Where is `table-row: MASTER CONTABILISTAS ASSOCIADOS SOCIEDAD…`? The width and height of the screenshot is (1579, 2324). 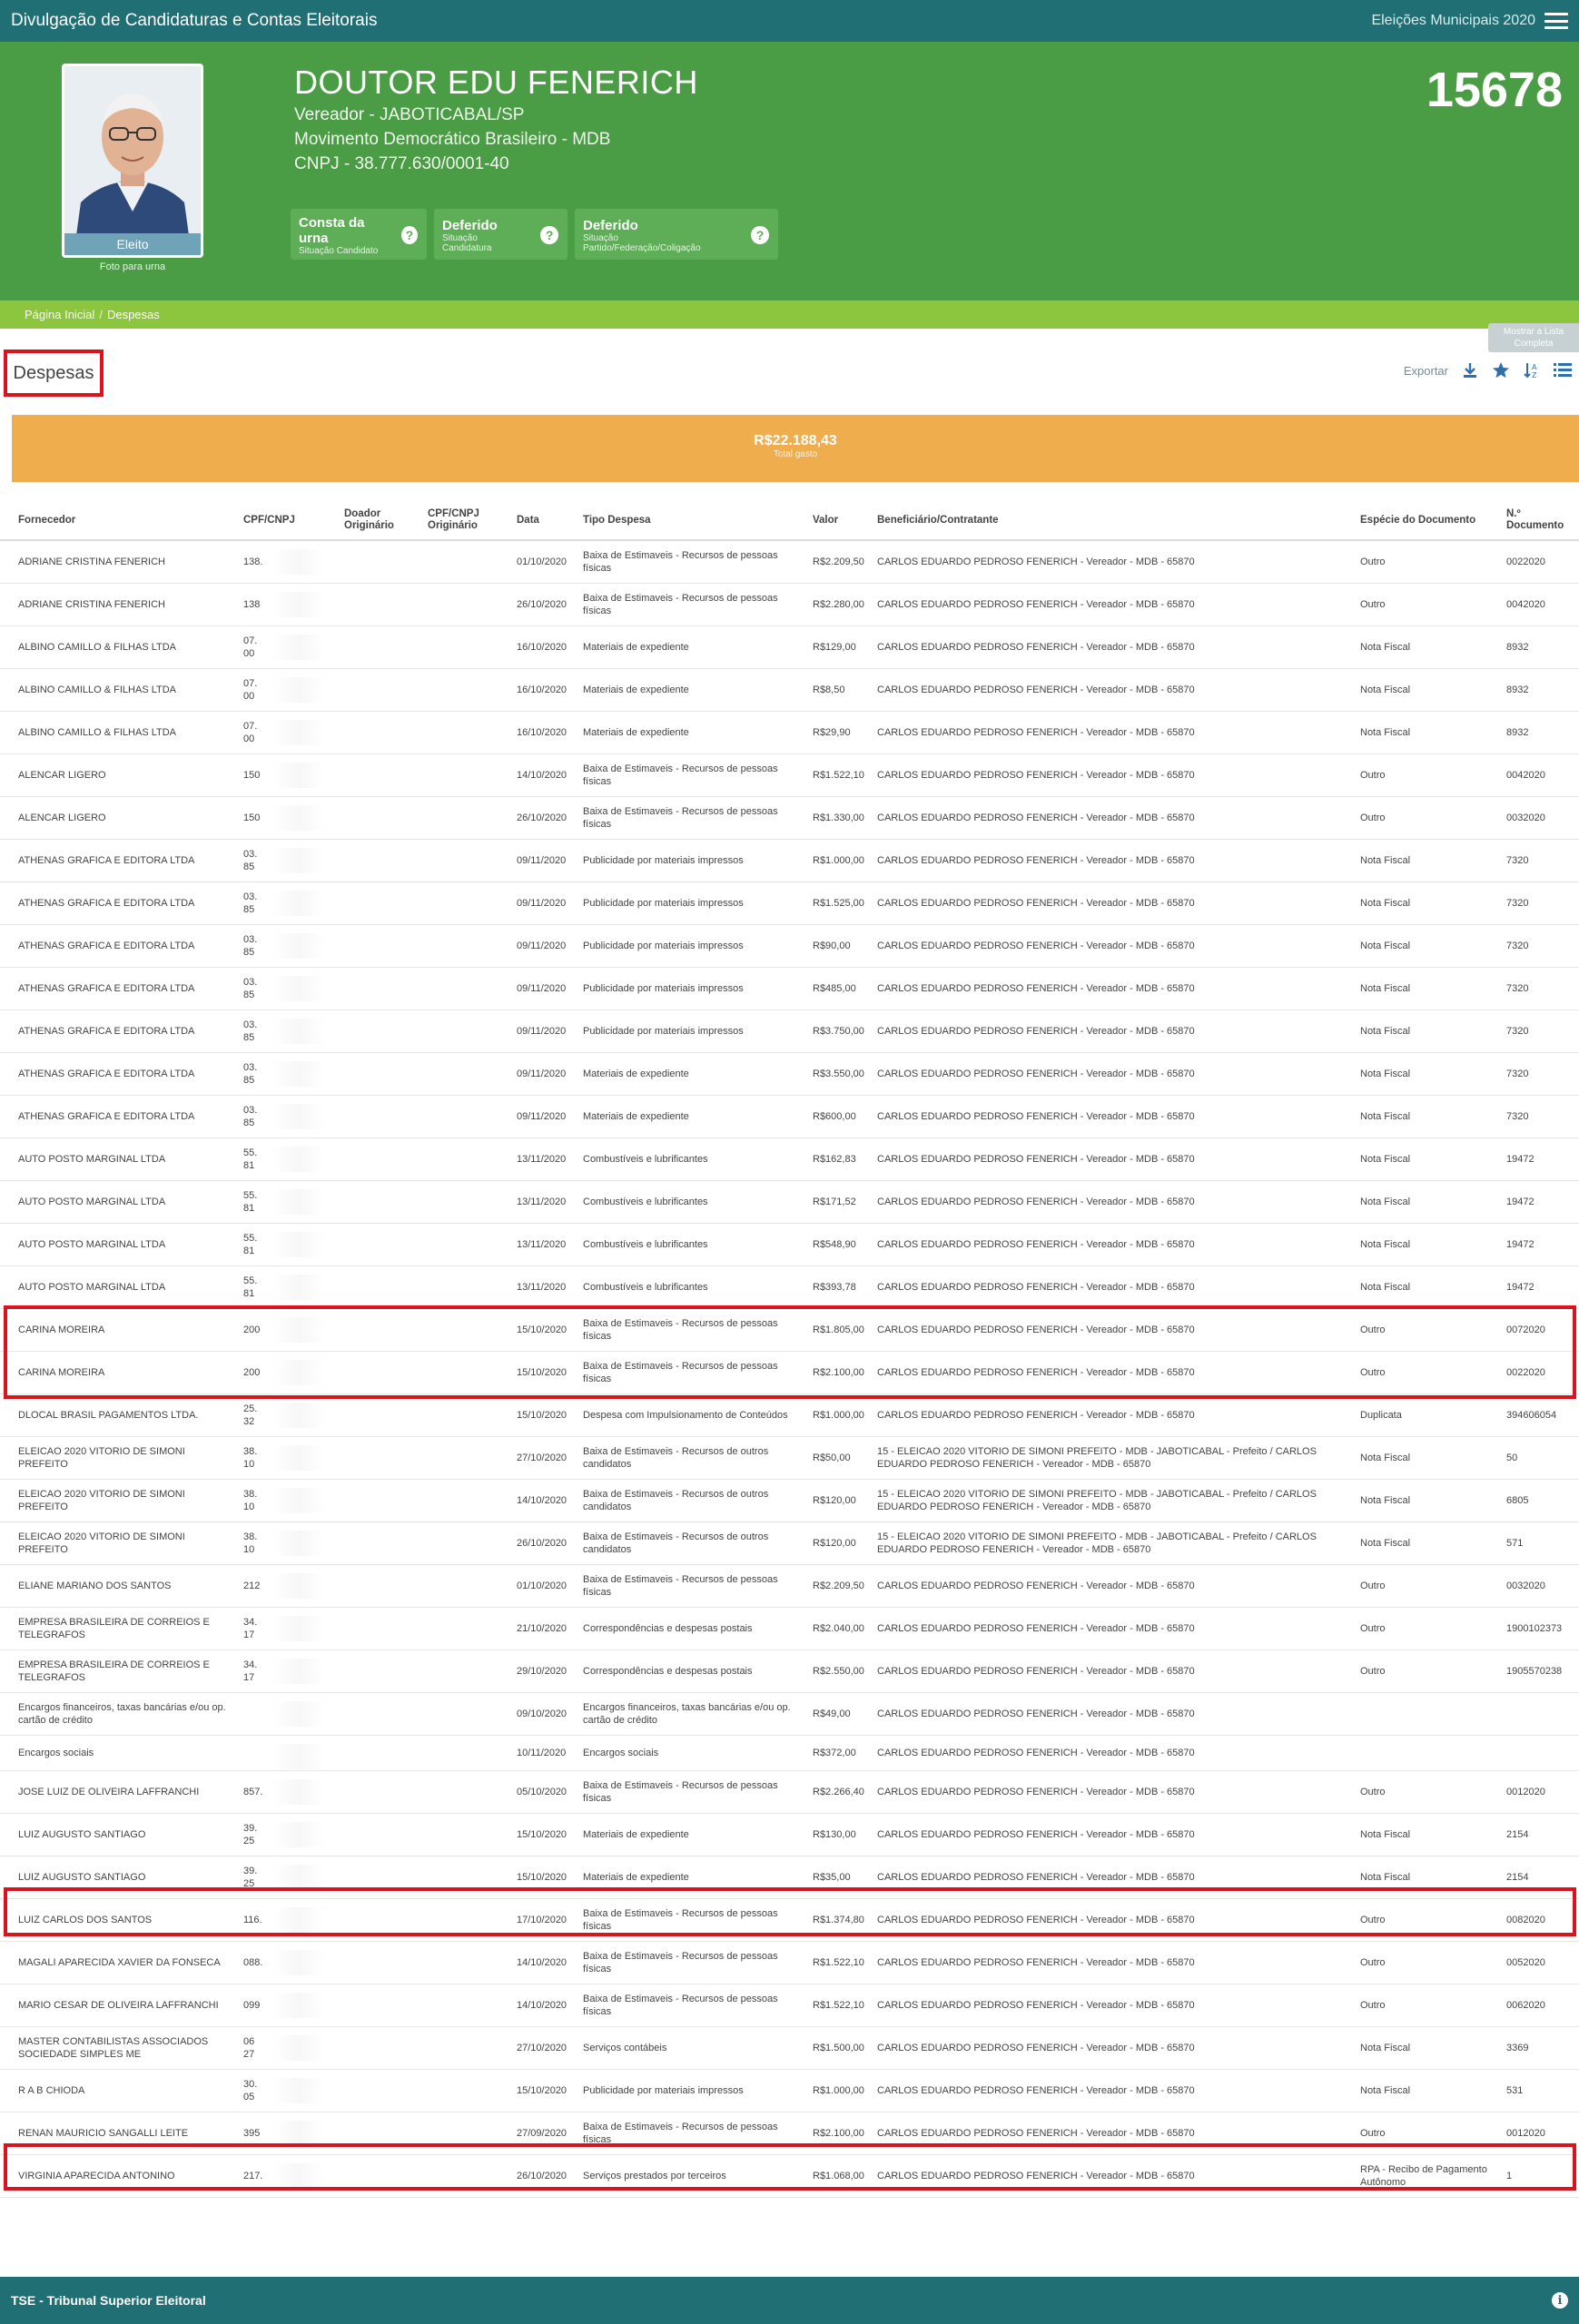 table-row: MASTER CONTABILISTAS ASSOCIADOS SOCIEDAD… is located at coordinates (789, 2048).